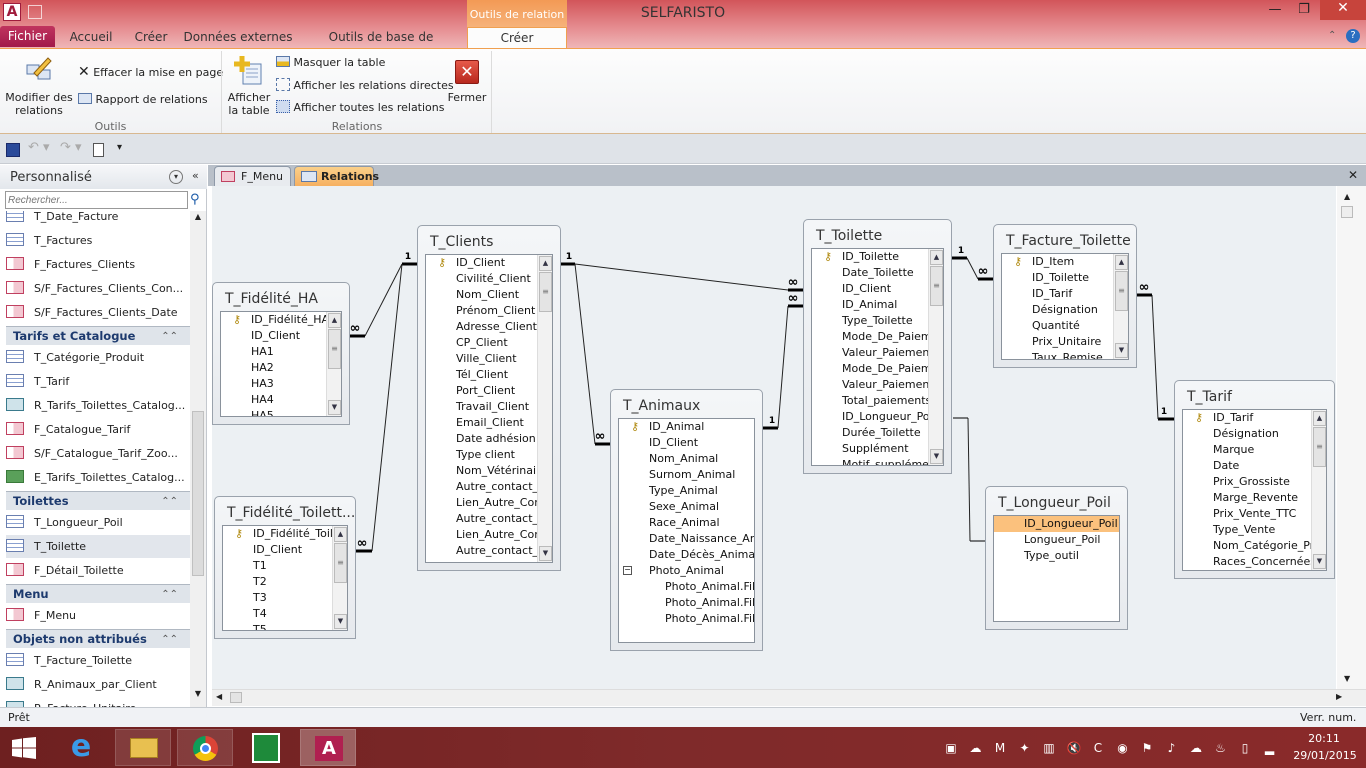  What do you see at coordinates (489, 343) in the screenshot?
I see `table-field: CP_Client` at bounding box center [489, 343].